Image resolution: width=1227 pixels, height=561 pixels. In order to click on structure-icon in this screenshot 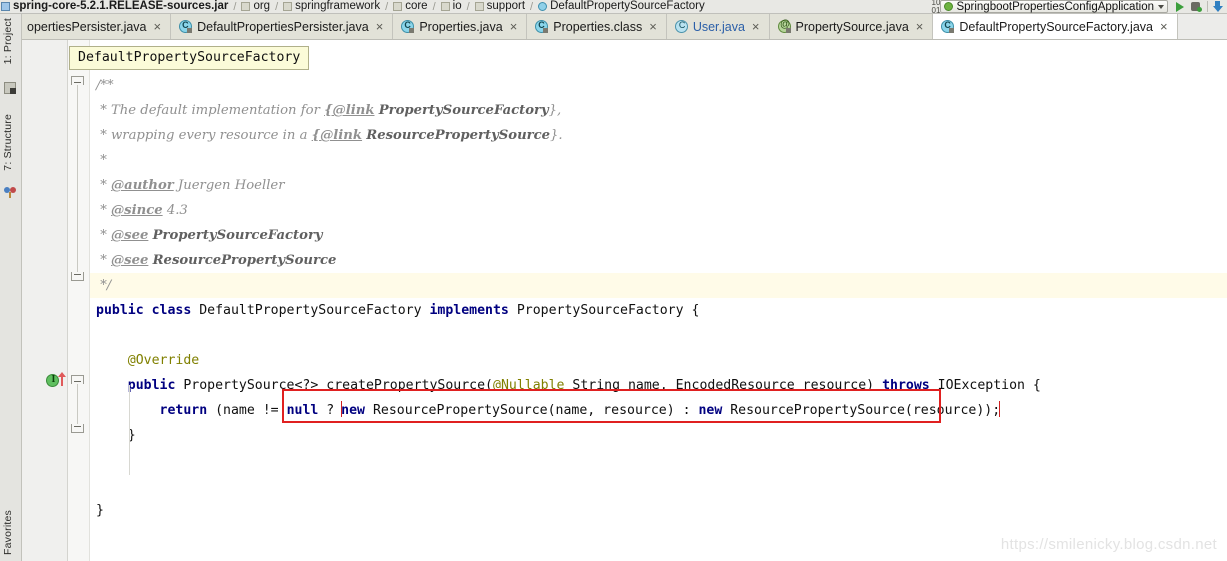, I will do `click(10, 192)`.